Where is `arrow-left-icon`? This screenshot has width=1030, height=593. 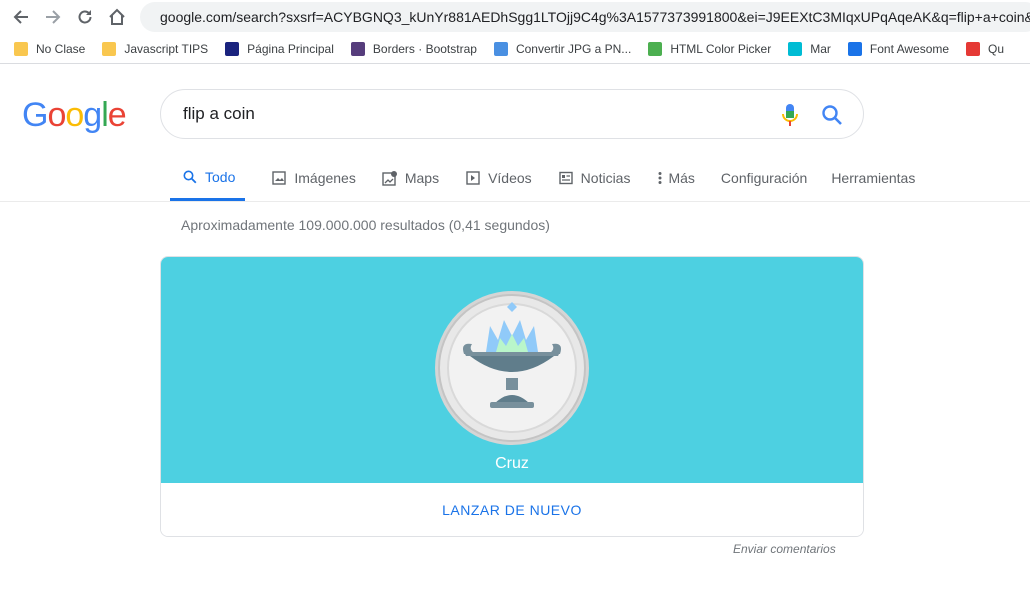 arrow-left-icon is located at coordinates (20, 17).